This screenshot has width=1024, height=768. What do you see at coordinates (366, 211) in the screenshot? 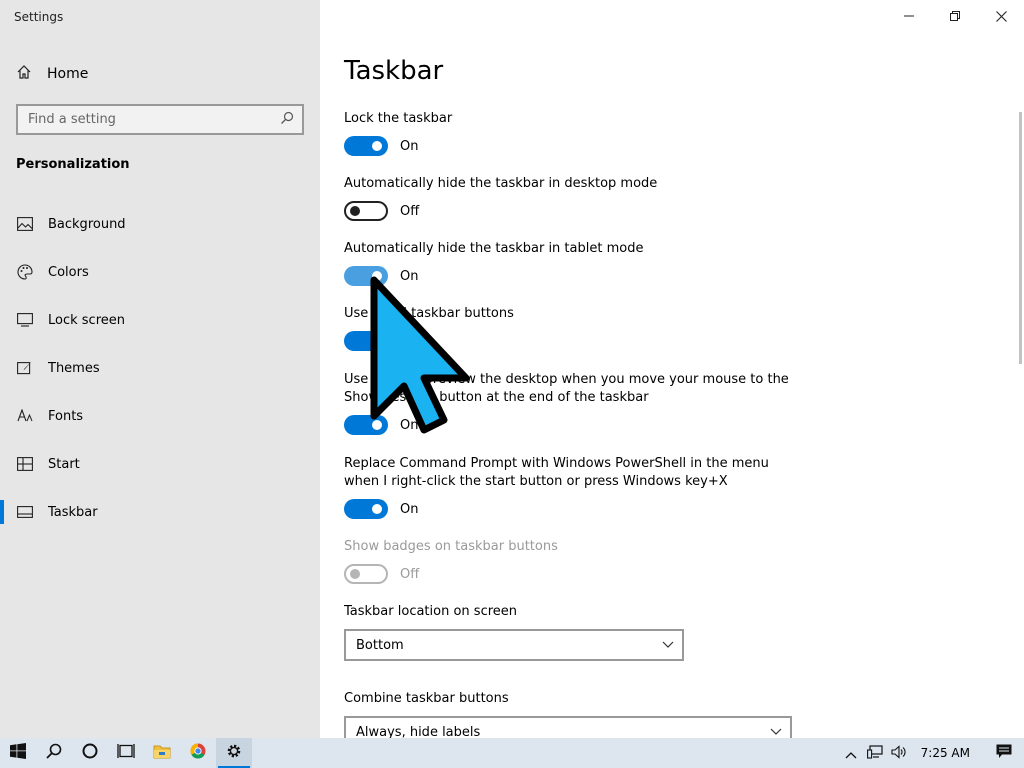
I see `autohide-desktop-toggle` at bounding box center [366, 211].